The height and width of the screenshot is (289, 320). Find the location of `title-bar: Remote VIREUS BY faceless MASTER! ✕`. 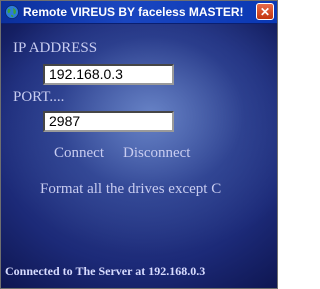

title-bar: Remote VIREUS BY faceless MASTER! ✕ is located at coordinates (139, 12).